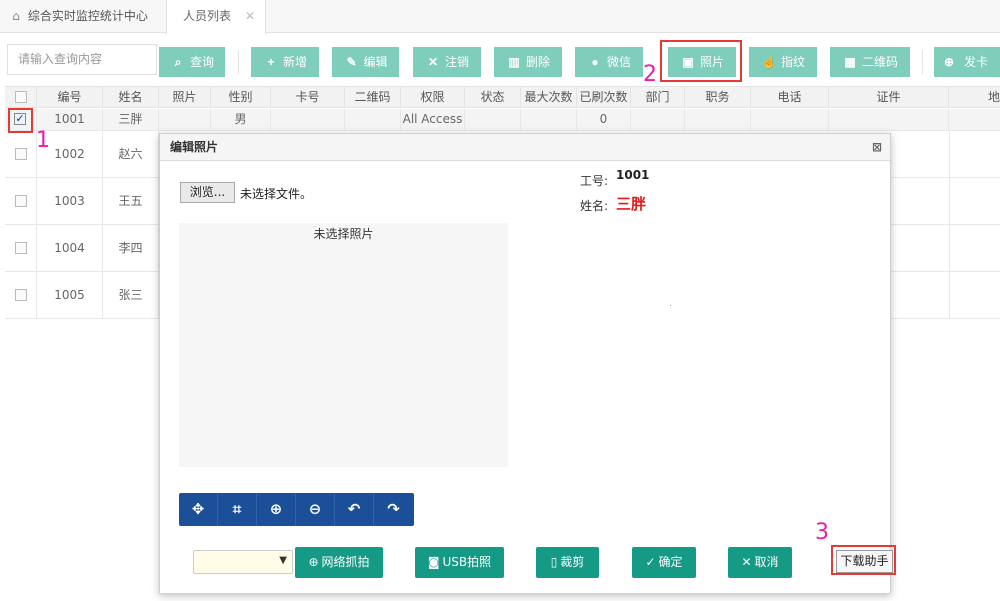 The height and width of the screenshot is (601, 1000). What do you see at coordinates (131, 248) in the screenshot?
I see `cell-name: 李四` at bounding box center [131, 248].